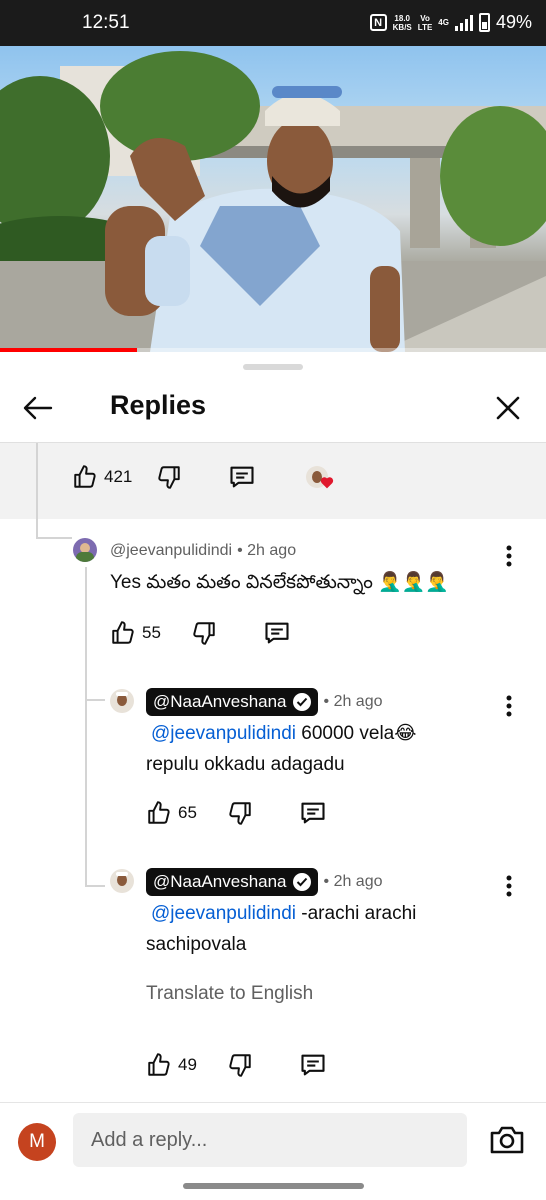 The height and width of the screenshot is (1200, 546). I want to click on camera-button, so click(507, 1140).